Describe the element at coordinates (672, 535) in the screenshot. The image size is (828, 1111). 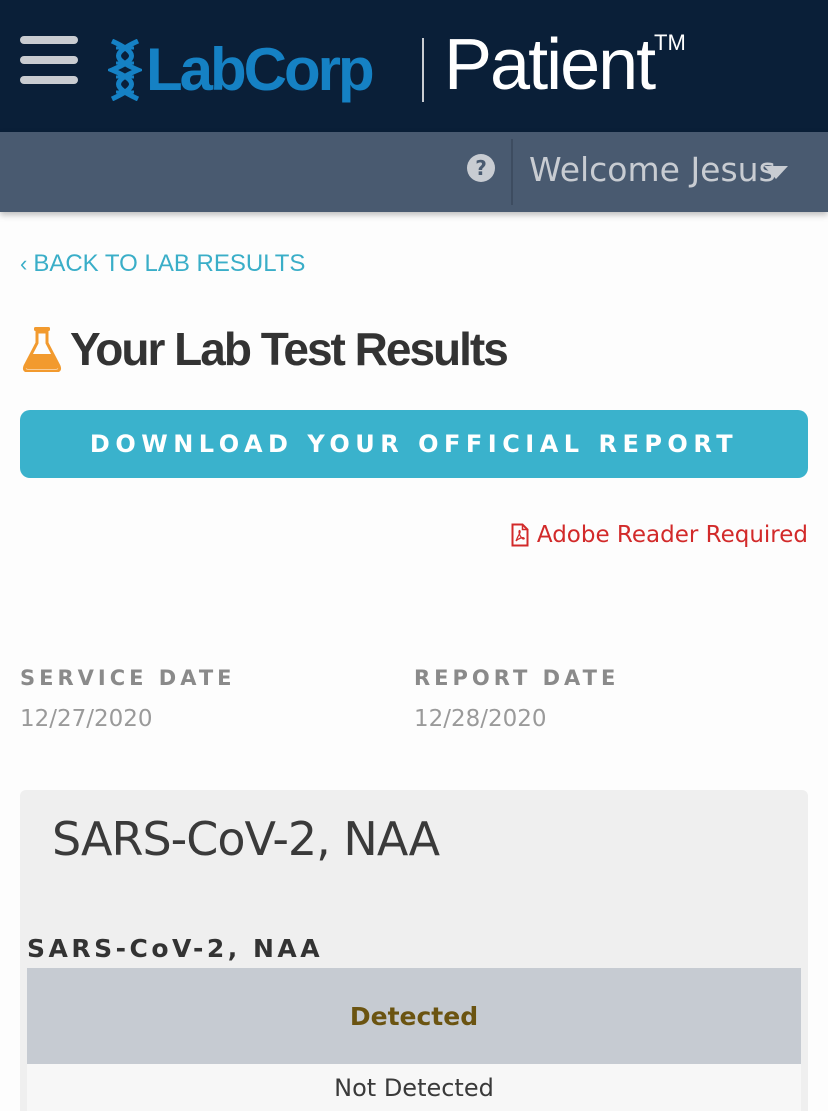
I see `adobe-reader-label: Adobe Reader Required` at that location.